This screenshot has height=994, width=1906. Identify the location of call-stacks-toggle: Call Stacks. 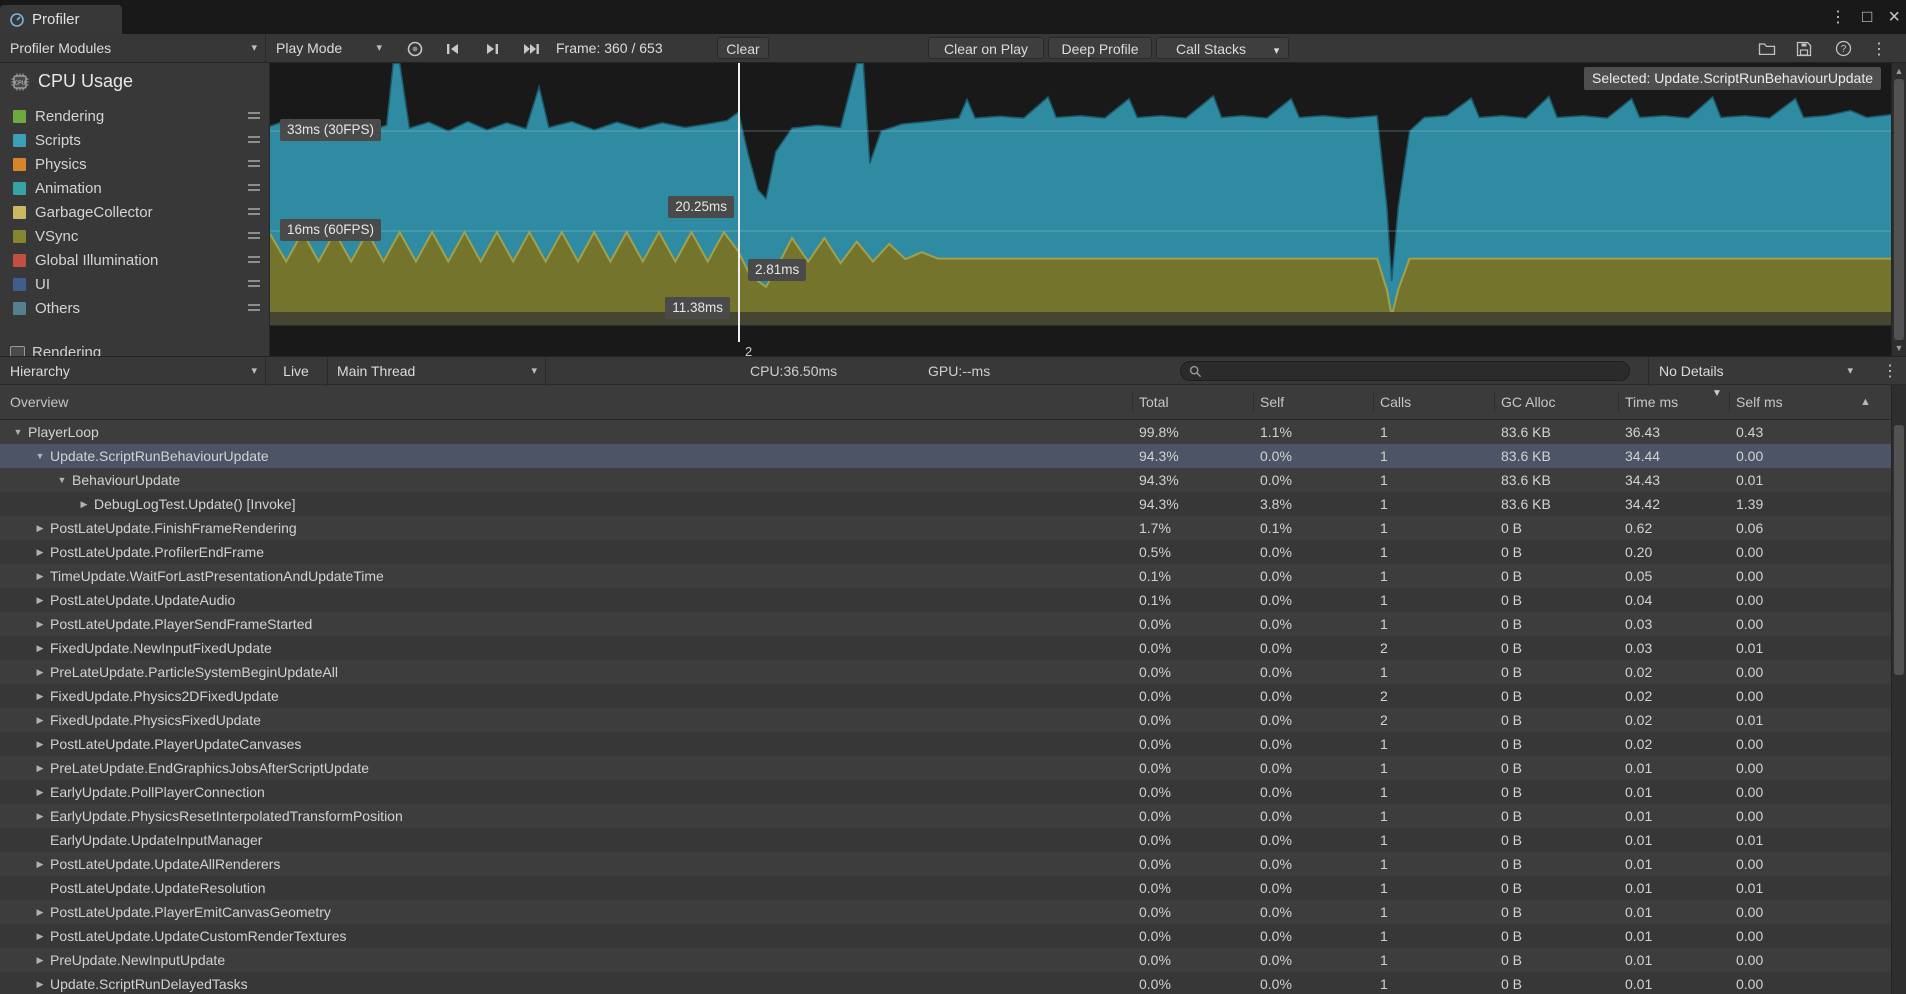
(1211, 48).